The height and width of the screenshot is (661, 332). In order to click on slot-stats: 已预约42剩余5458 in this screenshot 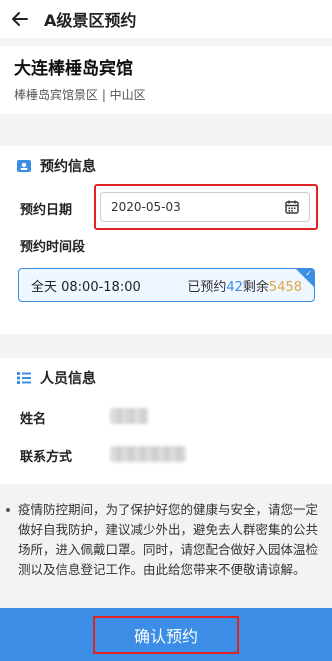, I will do `click(244, 285)`.